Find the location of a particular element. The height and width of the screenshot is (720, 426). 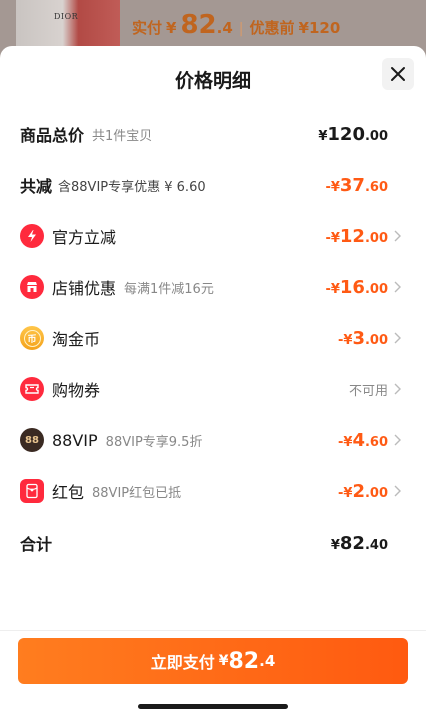

subtotal-amount: ¥ 82 .40 is located at coordinates (359, 543).